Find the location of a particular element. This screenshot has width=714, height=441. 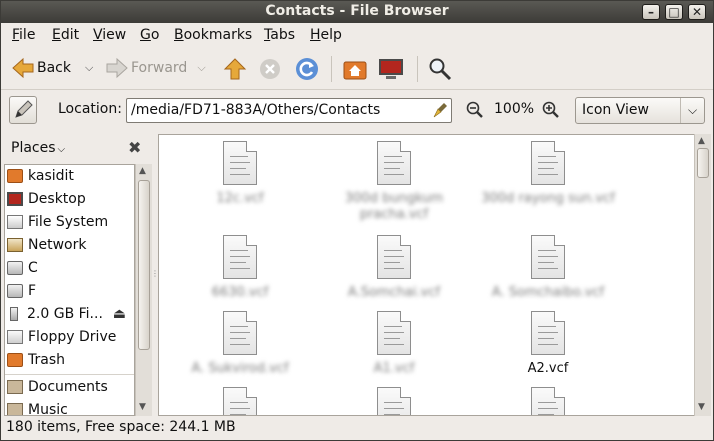

sidebar-item-f: F is located at coordinates (69, 291).